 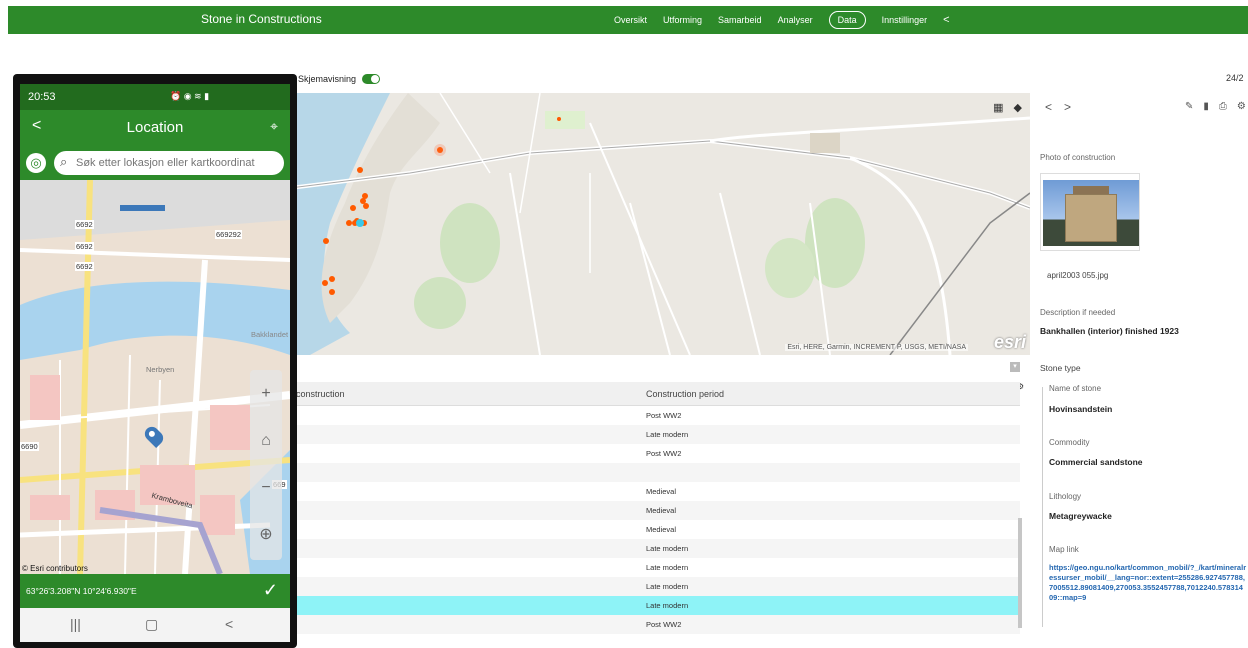 I want to click on commodity-value: Commercial sandstone, so click(x=1096, y=462).